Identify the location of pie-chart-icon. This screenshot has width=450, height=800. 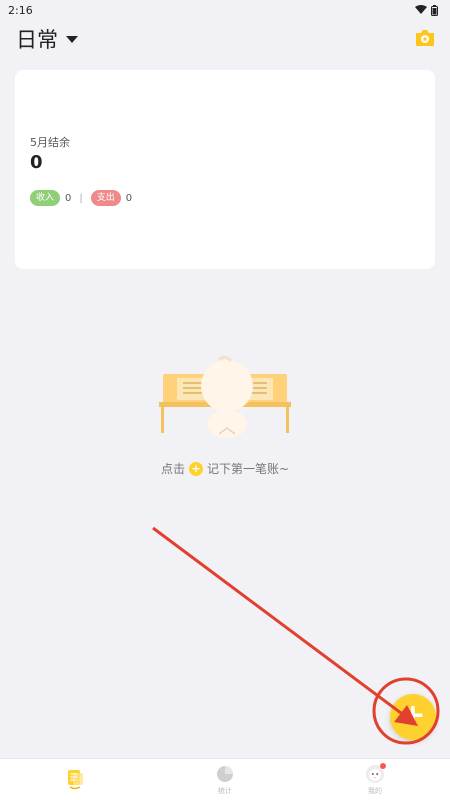
(225, 774).